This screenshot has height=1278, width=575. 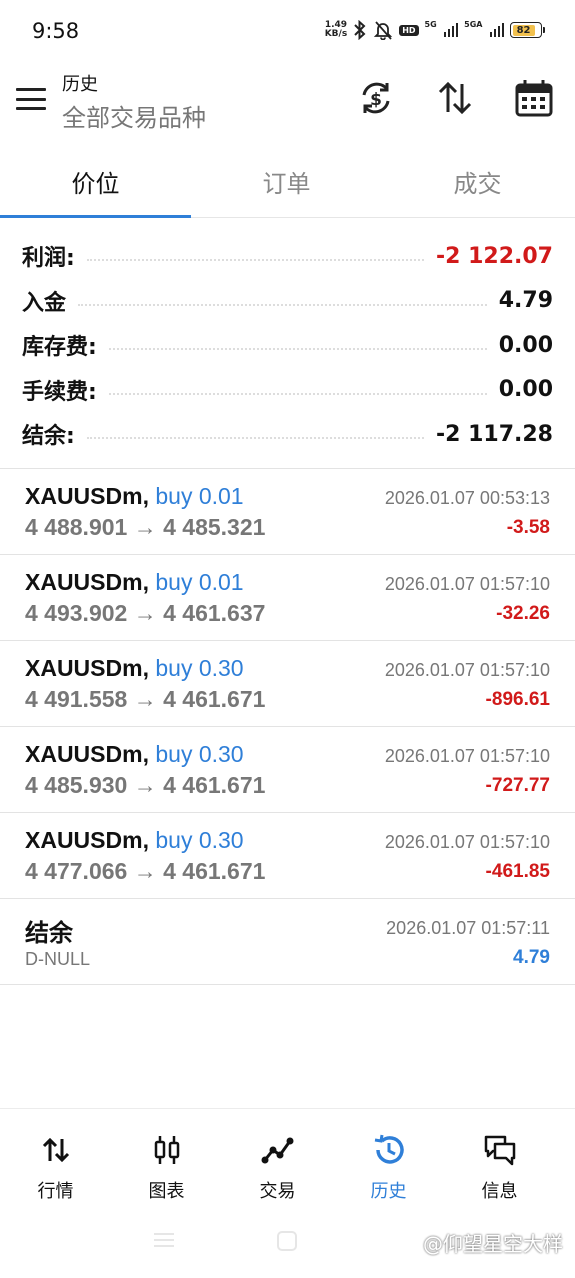 What do you see at coordinates (49, 933) in the screenshot?
I see `balance-title: 结余` at bounding box center [49, 933].